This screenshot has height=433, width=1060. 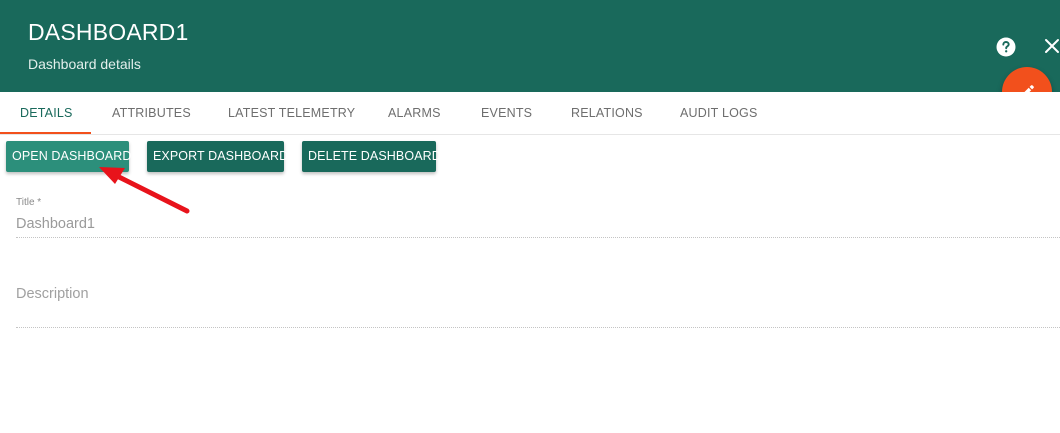 I want to click on open-dashboard-button: OPEN DASHBOARD, so click(x=68, y=156).